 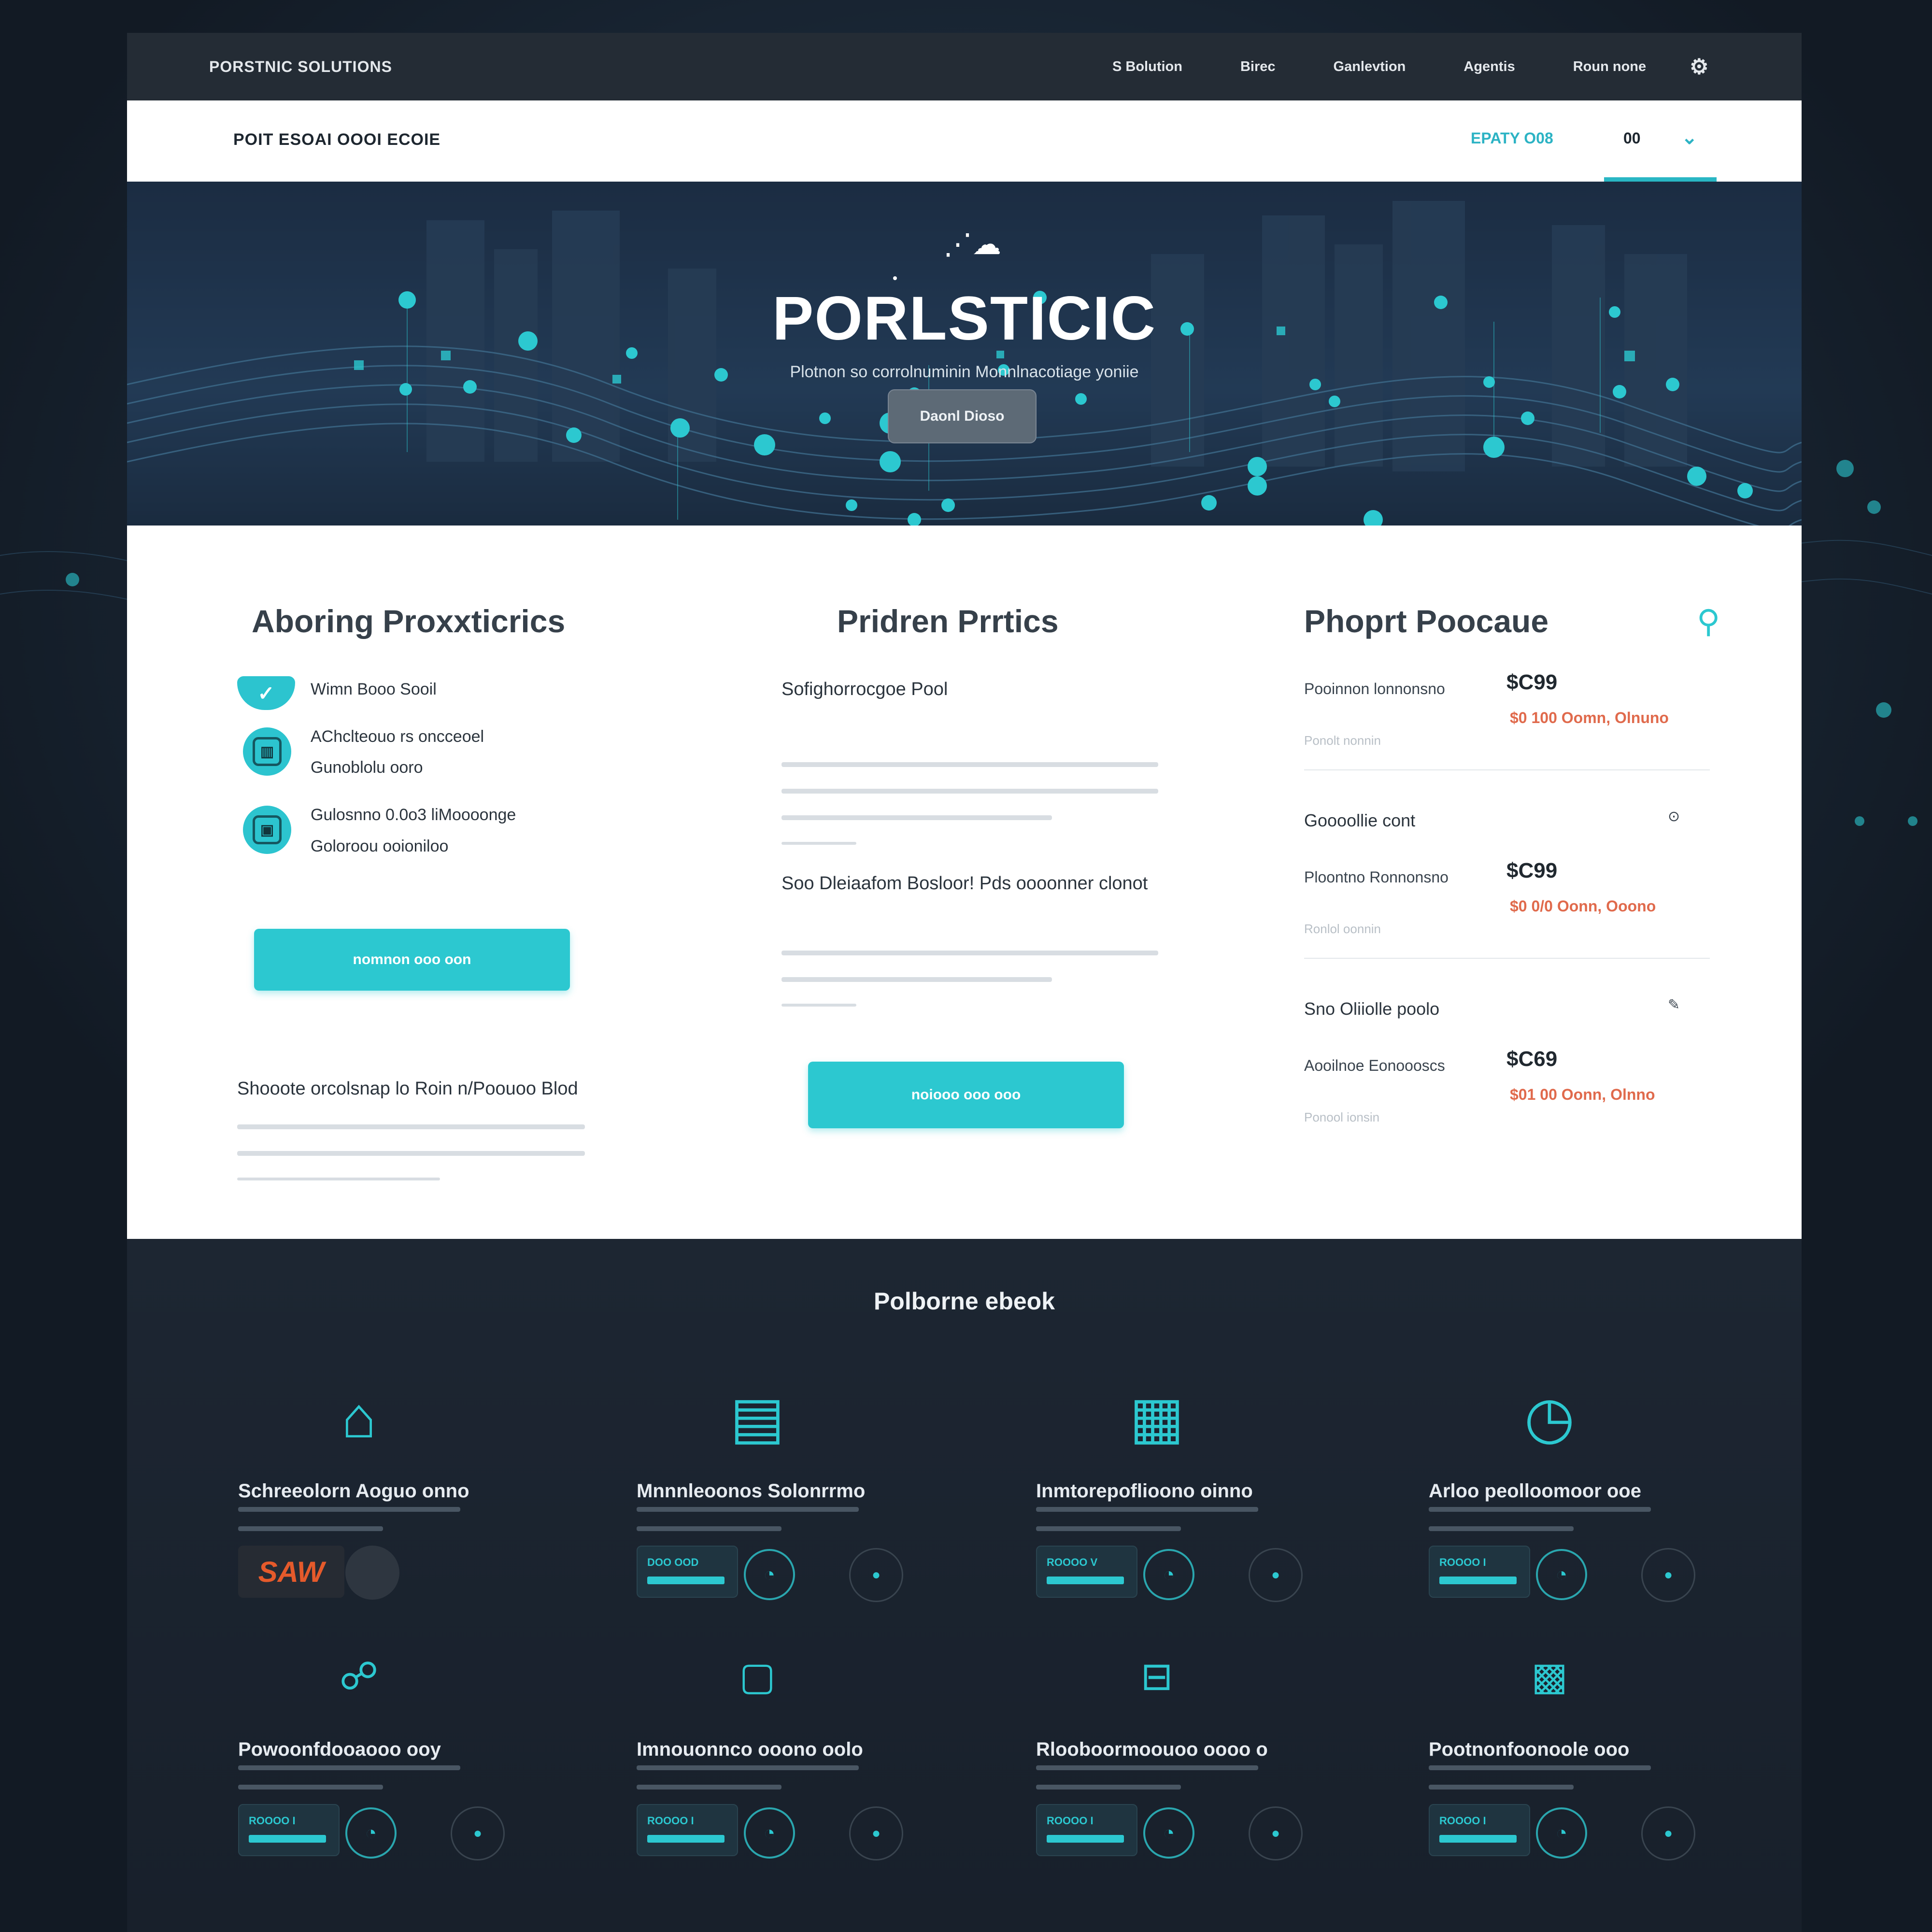 I want to click on home-icon: ⌂, so click(x=359, y=1417).